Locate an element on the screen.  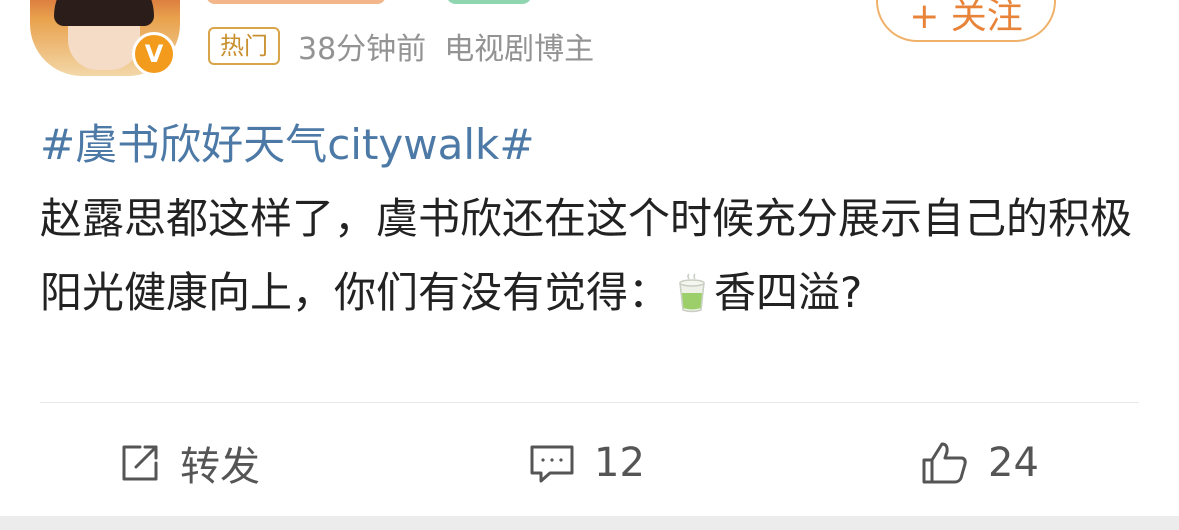
user-badge-cropped is located at coordinates (489, 2).